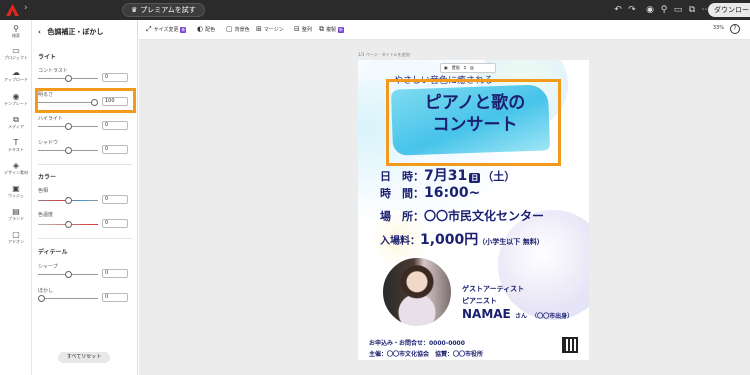 The width and height of the screenshot is (750, 375). Describe the element at coordinates (16, 79) in the screenshot. I see `rail-label: アップロード` at that location.